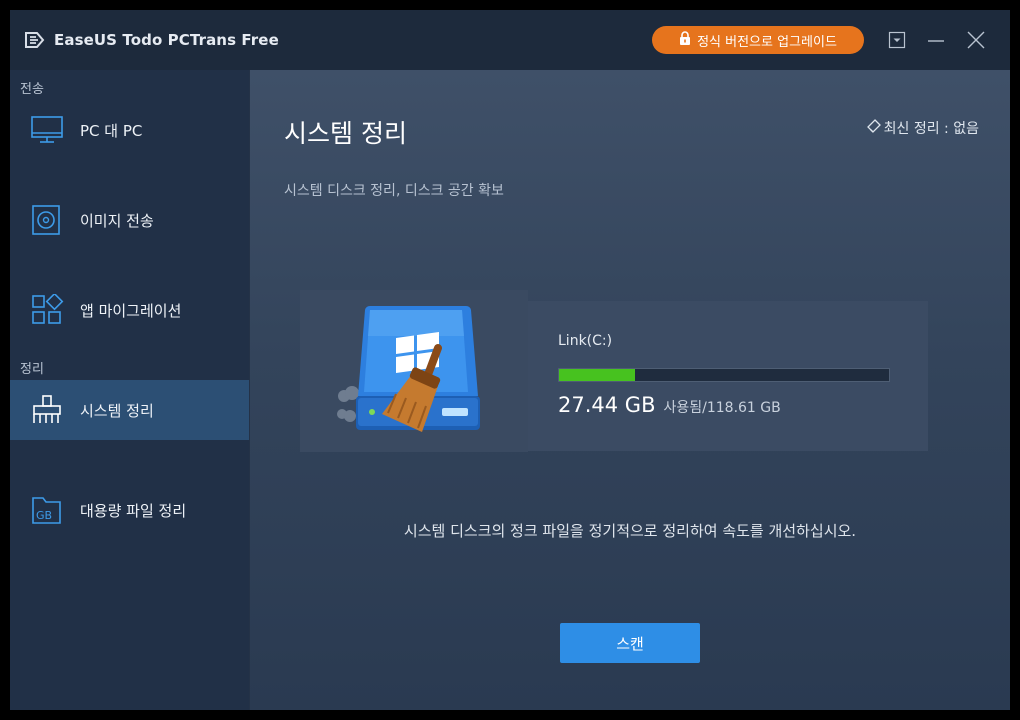 The width and height of the screenshot is (1020, 720). I want to click on scan-button: 스캔, so click(630, 643).